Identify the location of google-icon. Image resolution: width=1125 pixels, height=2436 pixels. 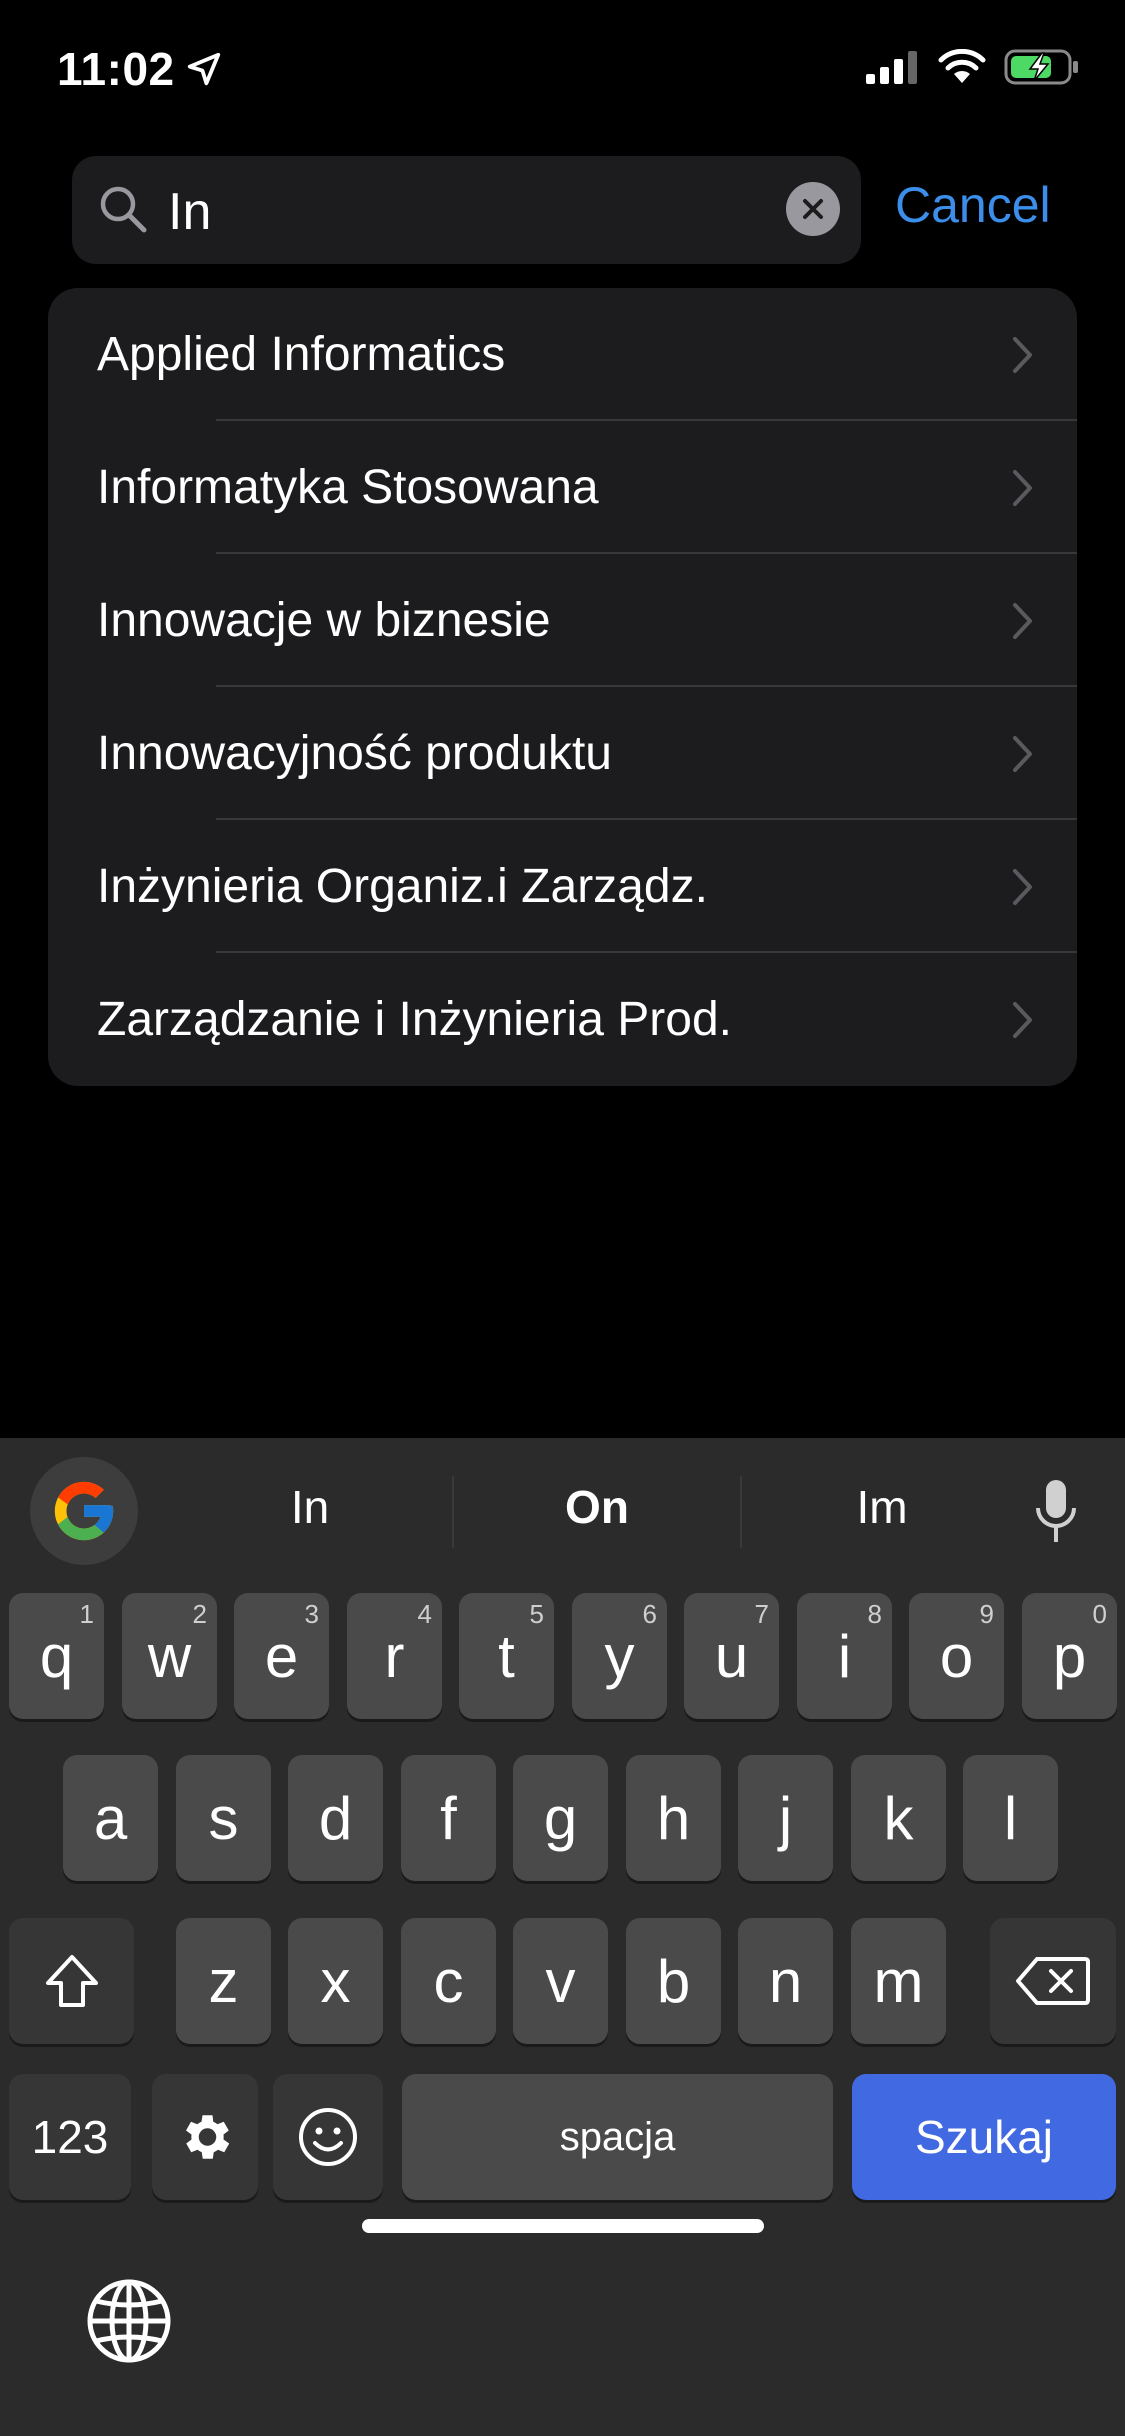
(84, 1511).